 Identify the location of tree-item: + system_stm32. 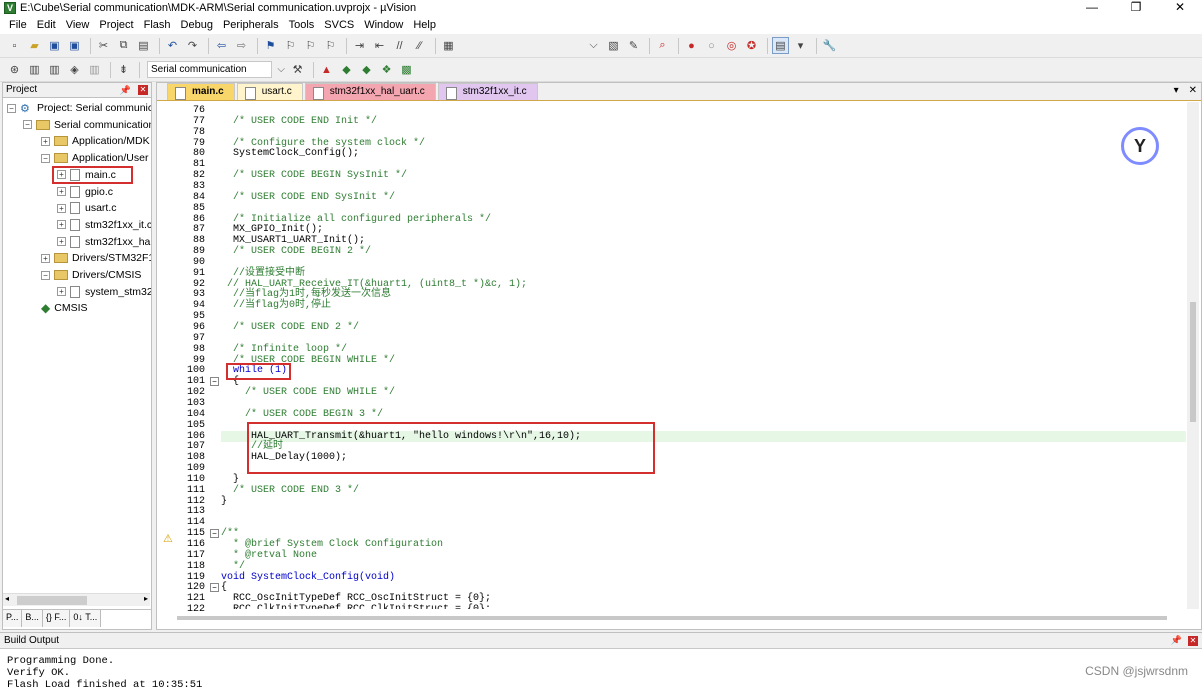
(104, 292).